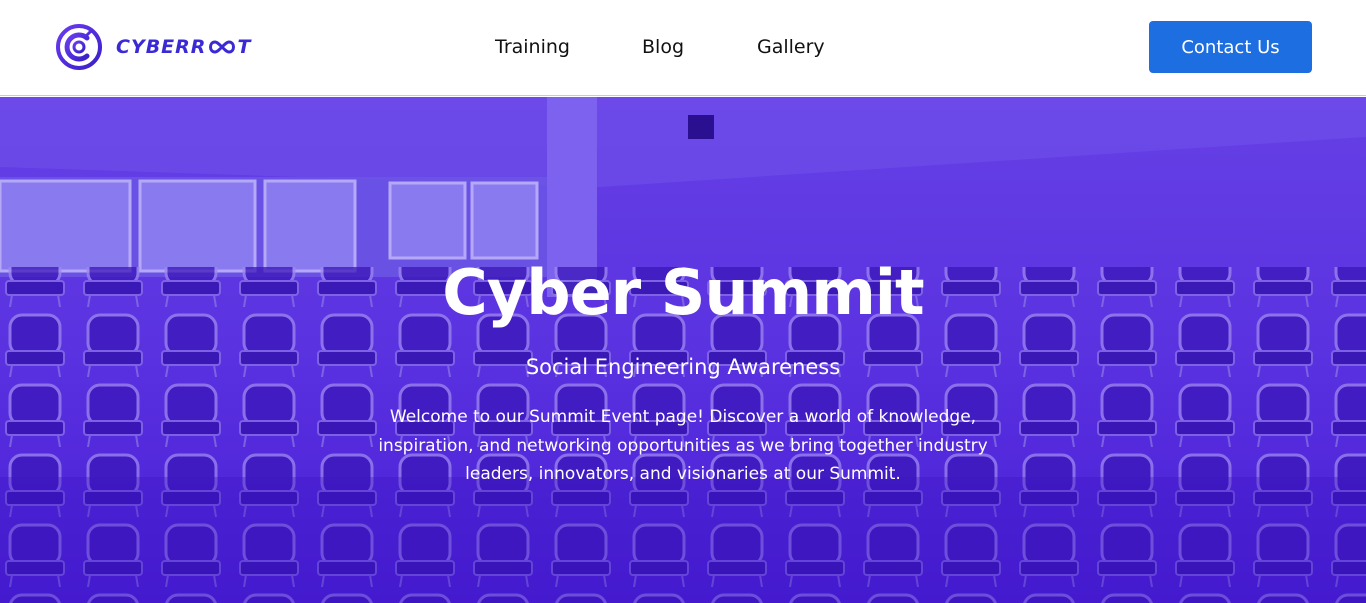 The image size is (1366, 603). I want to click on nav-training-link: Training, so click(532, 47).